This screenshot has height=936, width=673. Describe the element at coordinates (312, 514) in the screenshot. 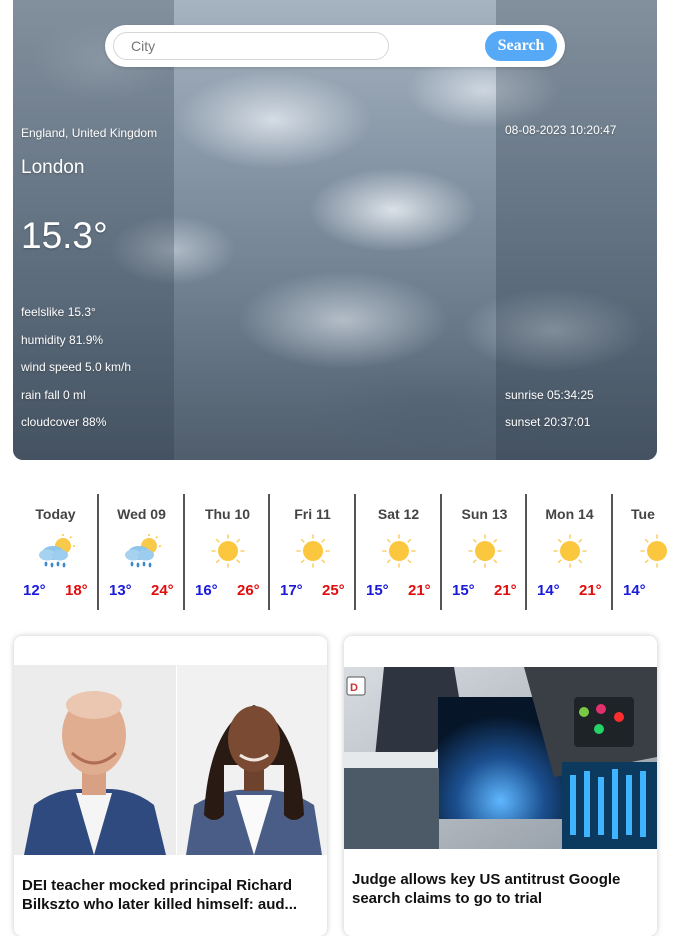

I see `forecast-day-label: Fri 11` at that location.